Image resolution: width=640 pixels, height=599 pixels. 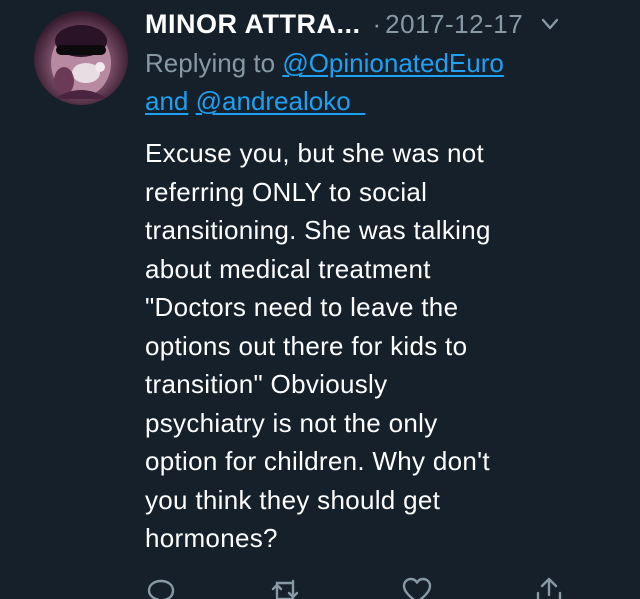 I want to click on reply-joiner: and, so click(x=167, y=101).